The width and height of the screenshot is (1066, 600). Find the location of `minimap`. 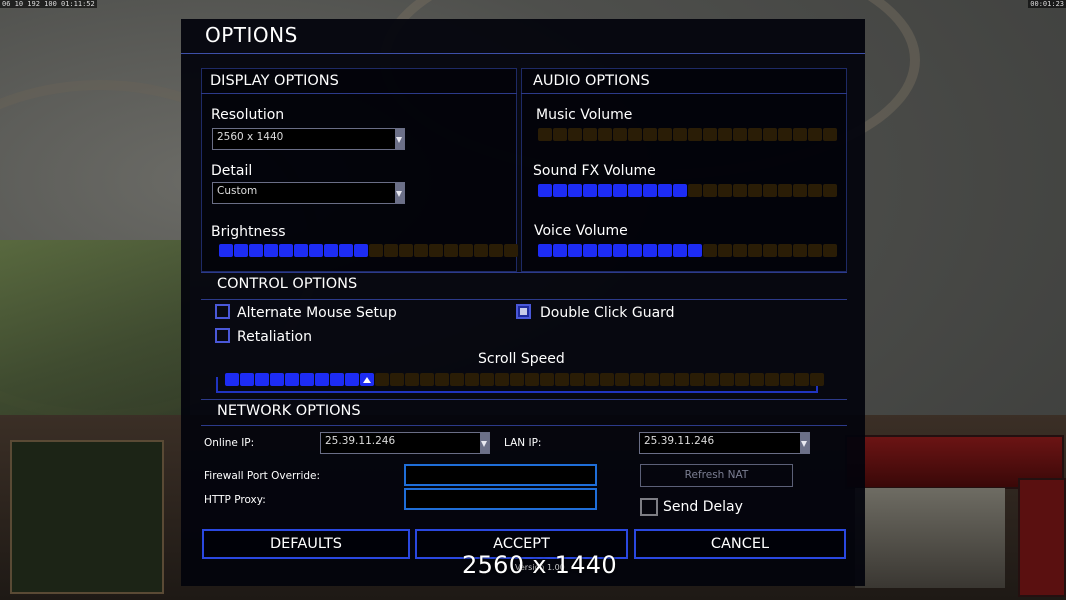

minimap is located at coordinates (87, 517).